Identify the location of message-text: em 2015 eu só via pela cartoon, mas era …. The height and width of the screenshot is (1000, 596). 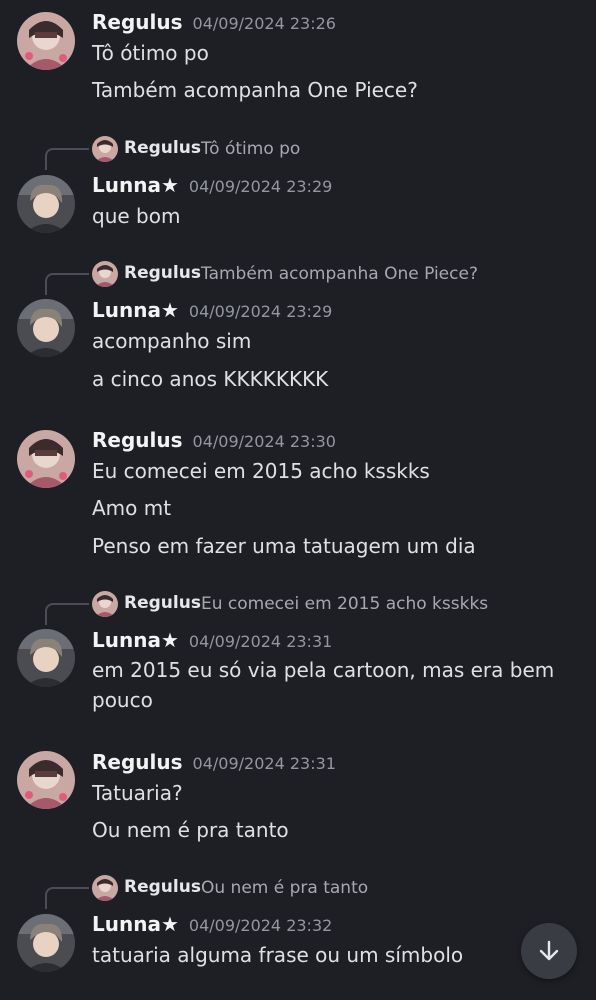
(323, 685).